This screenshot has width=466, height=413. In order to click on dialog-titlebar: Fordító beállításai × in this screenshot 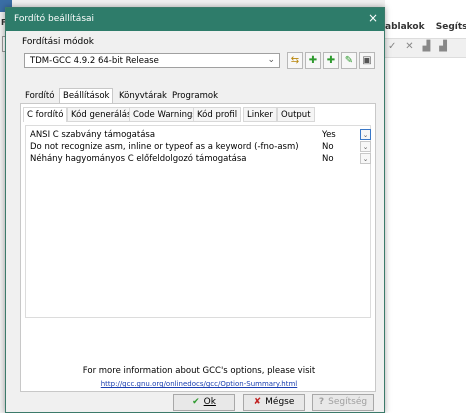, I will do `click(195, 19)`.